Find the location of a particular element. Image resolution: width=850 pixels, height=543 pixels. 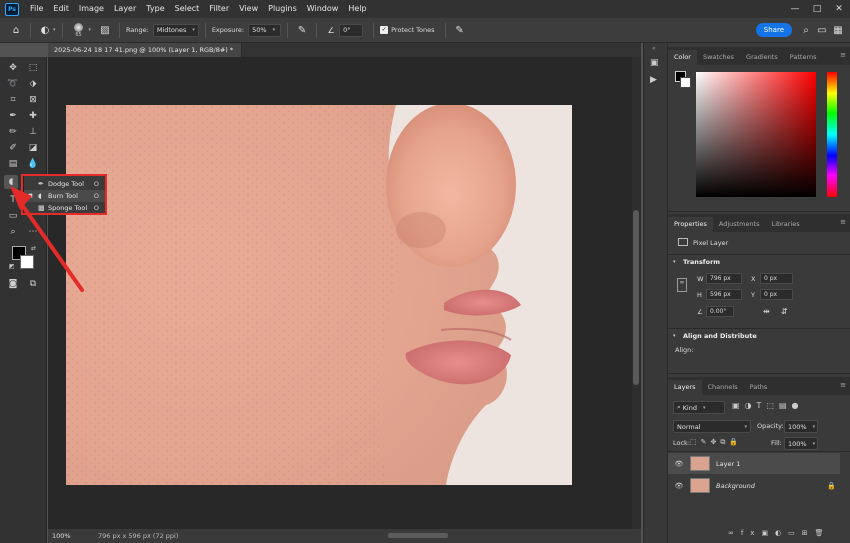

tab-color: Color is located at coordinates (682, 57).